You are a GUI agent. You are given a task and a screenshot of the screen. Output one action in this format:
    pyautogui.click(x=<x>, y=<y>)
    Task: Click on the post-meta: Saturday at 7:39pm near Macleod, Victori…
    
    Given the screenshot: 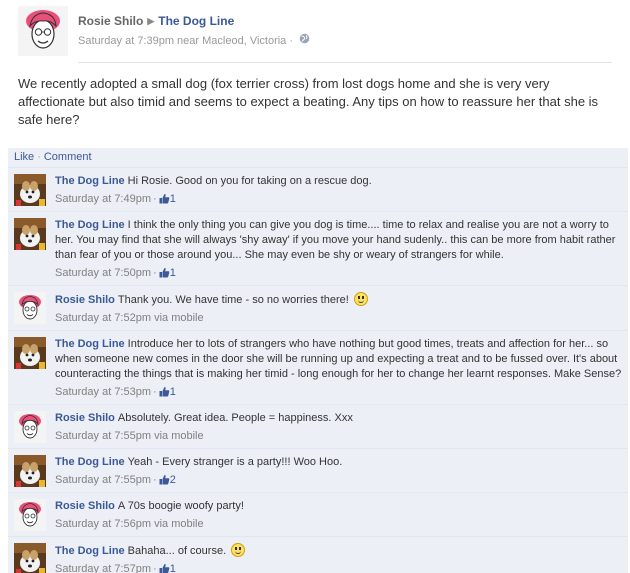 What is the action you would take?
    pyautogui.click(x=194, y=40)
    